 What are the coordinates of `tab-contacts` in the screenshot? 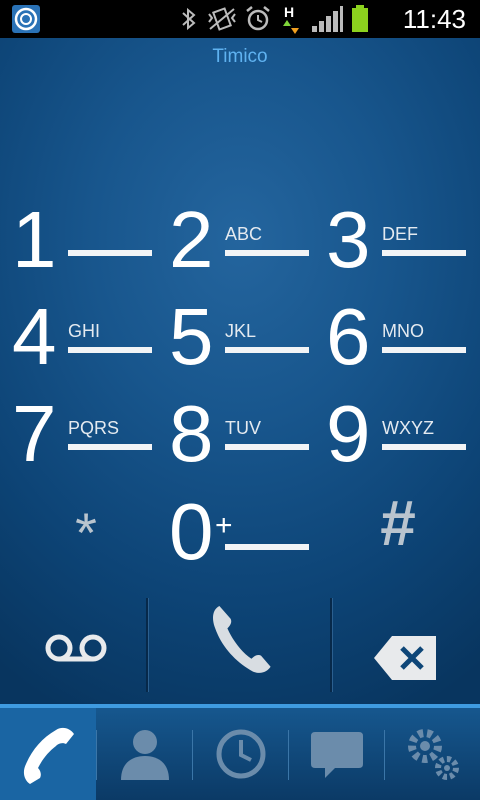 It's located at (145, 754).